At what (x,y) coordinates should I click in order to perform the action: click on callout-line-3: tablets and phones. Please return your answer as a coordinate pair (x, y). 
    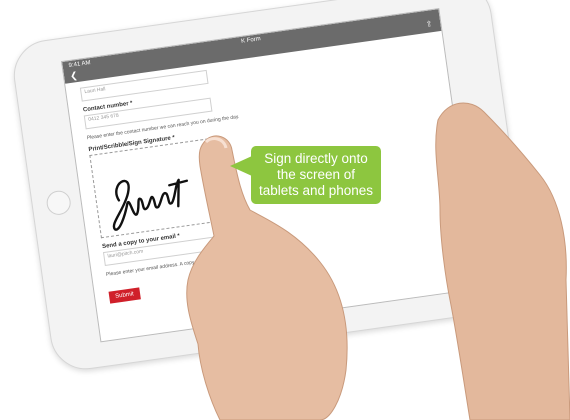
    Looking at the image, I should click on (316, 190).